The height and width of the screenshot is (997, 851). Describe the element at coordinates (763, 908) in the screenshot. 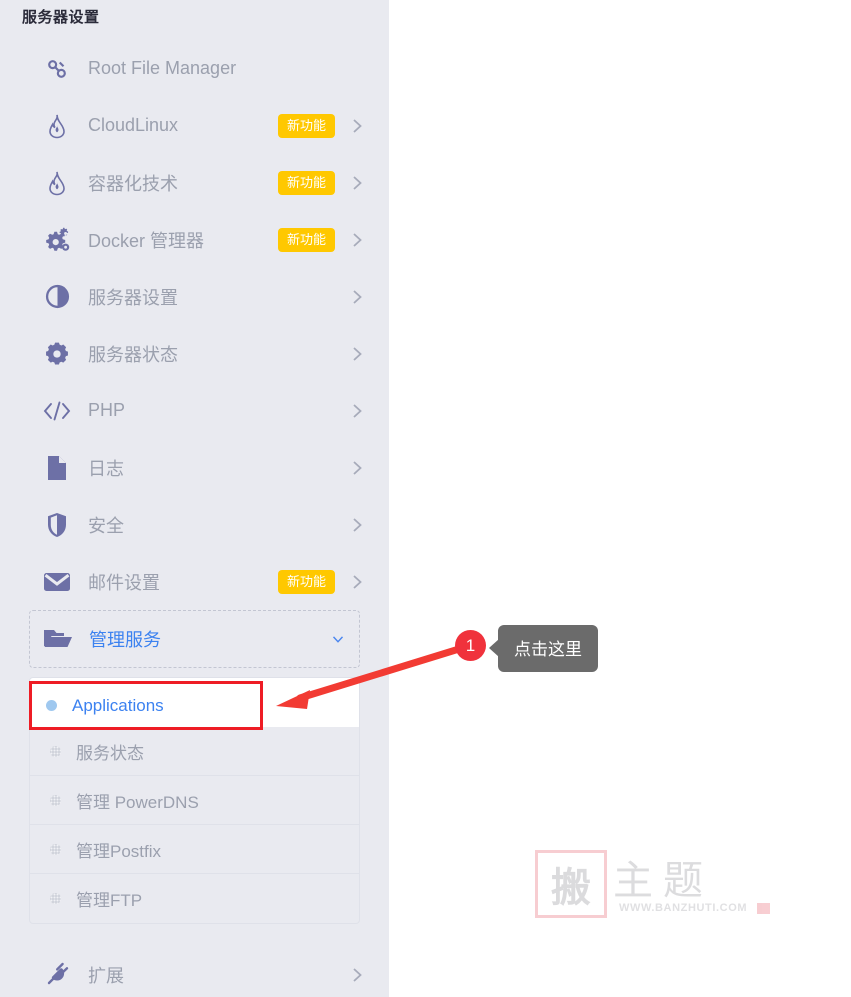

I see `watermark-square` at that location.